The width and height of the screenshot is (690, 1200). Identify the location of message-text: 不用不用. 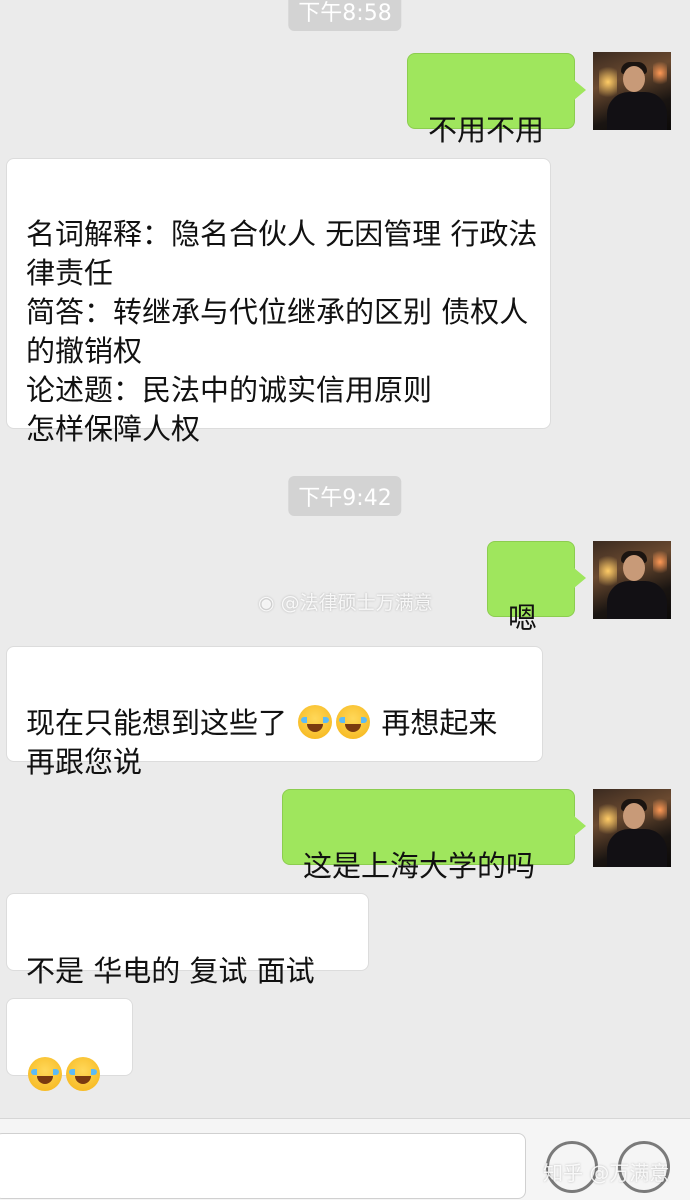
(486, 130).